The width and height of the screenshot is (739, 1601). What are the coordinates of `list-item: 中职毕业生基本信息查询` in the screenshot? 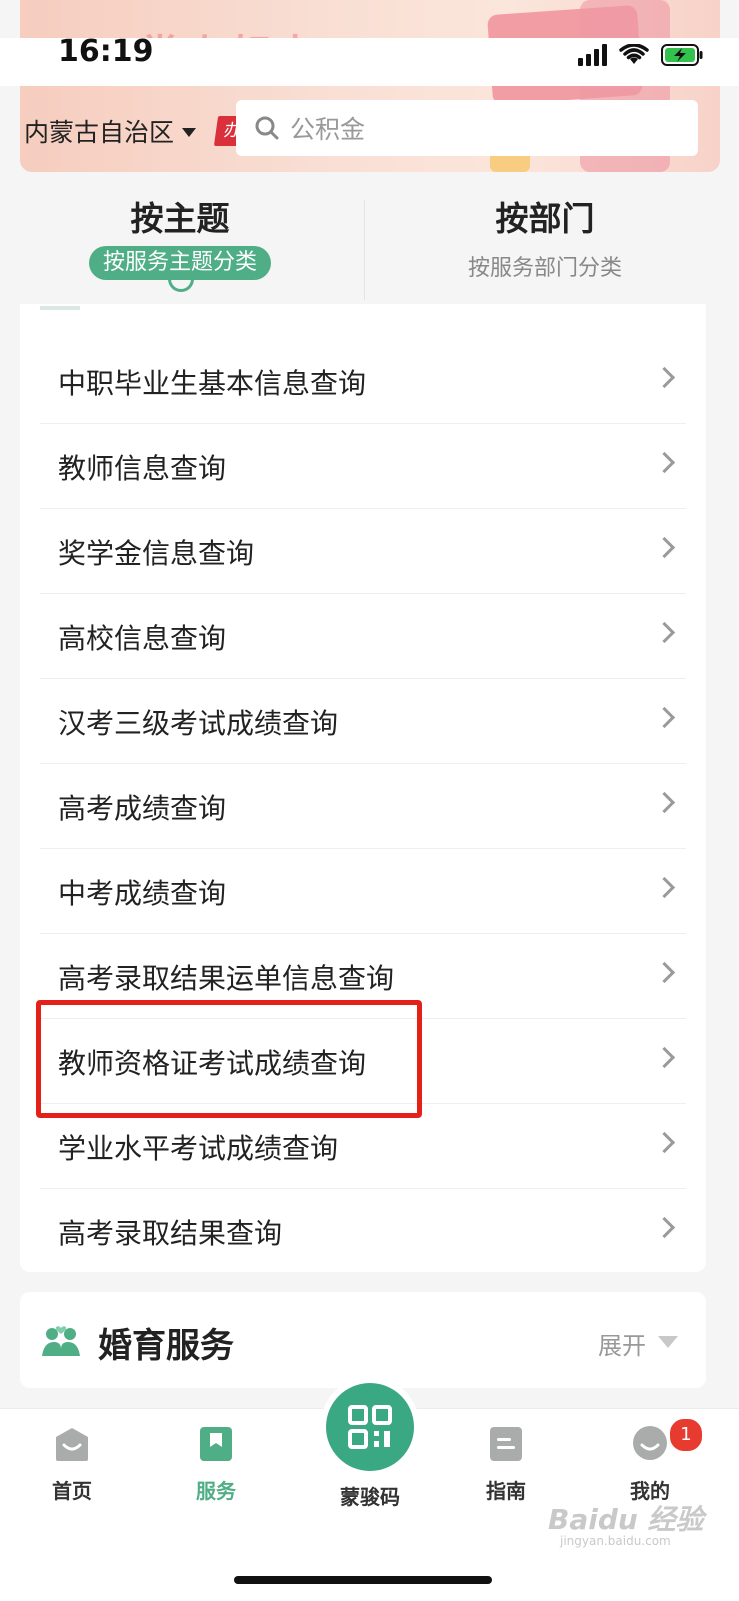 It's located at (363, 381).